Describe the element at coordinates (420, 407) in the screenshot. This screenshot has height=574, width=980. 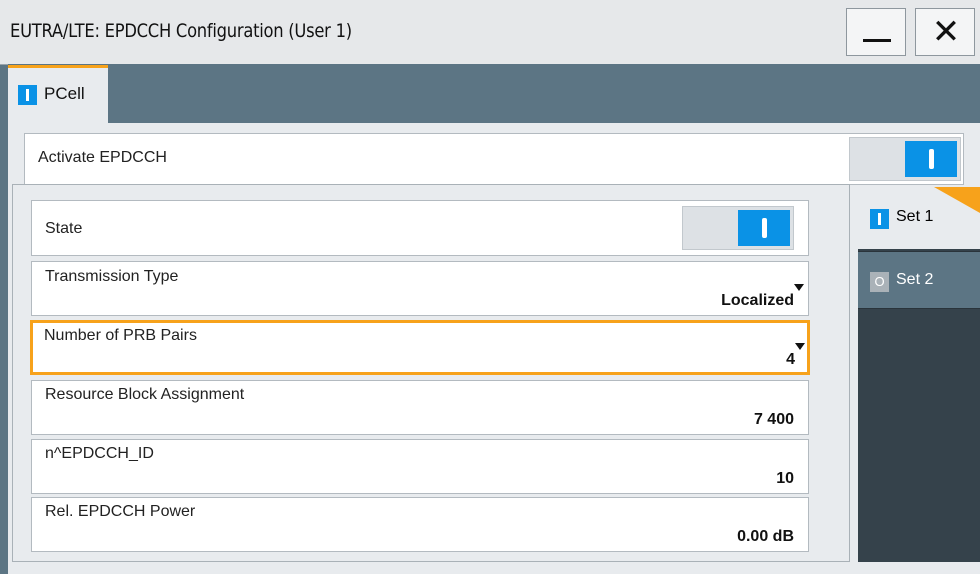
I see `rb-assignment-field: Resource Block Assignment 7 400` at that location.